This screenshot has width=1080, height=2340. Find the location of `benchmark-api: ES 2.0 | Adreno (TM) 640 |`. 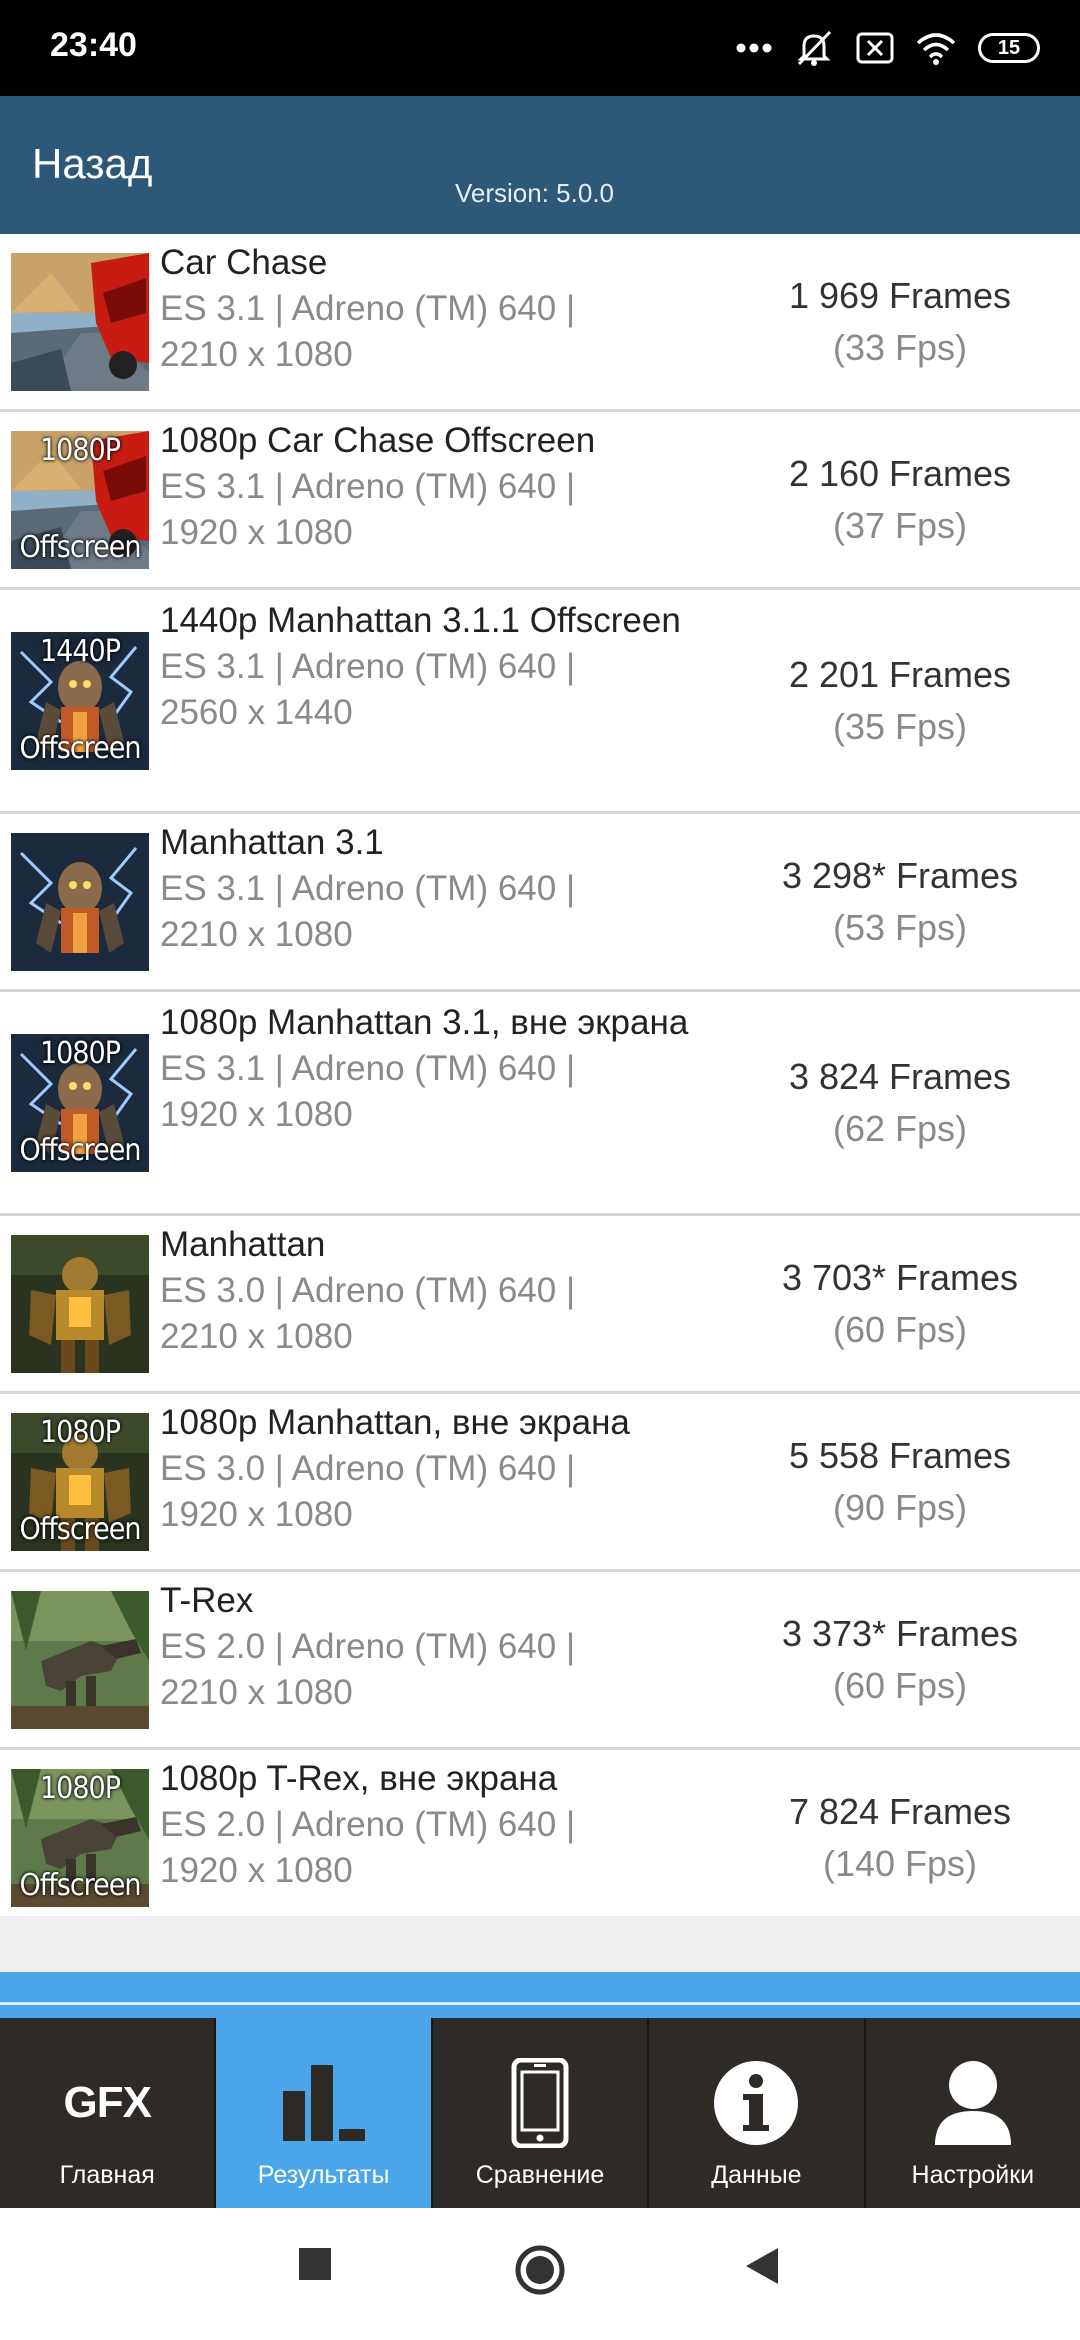

benchmark-api: ES 2.0 | Adreno (TM) 640 | is located at coordinates (368, 1646).